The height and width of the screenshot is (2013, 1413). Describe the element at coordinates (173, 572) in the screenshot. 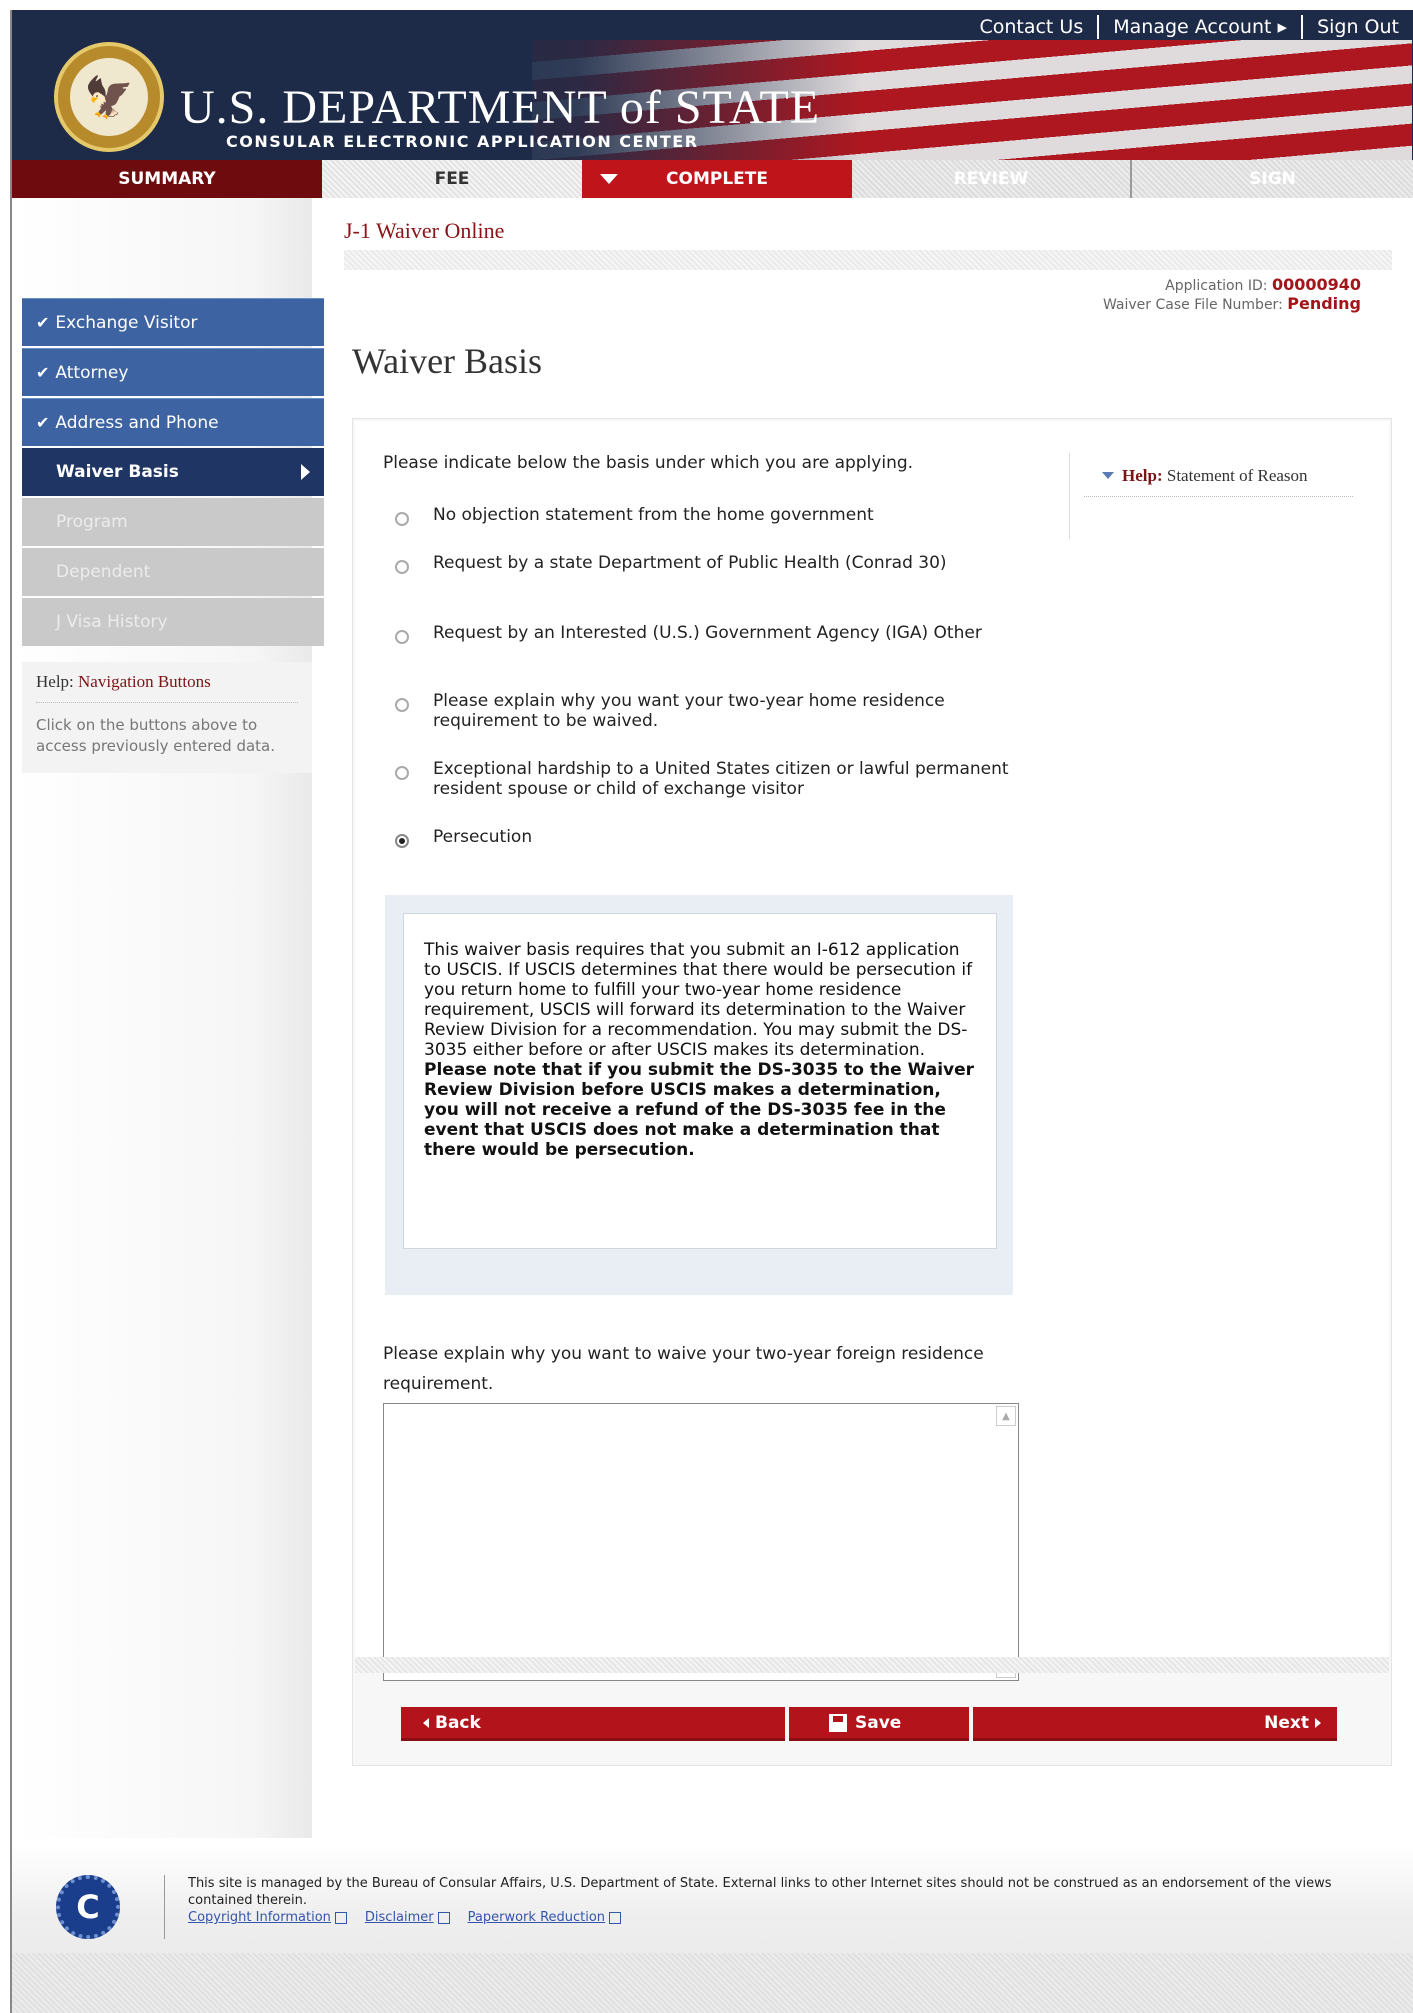

I see `sidebar-item-dependent: Dependent` at that location.